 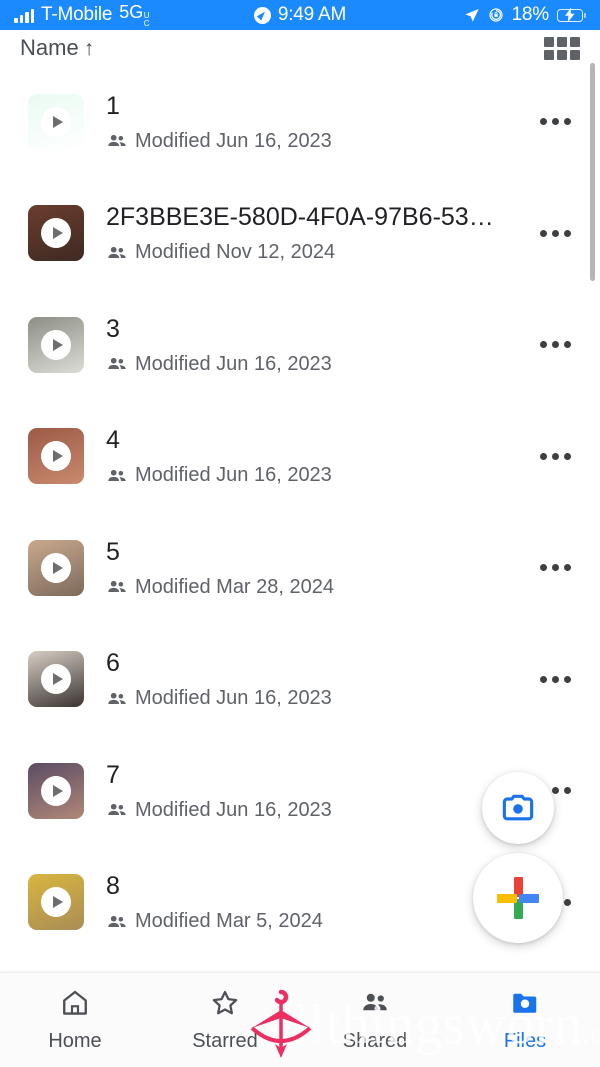 I want to click on file-row: 5 Modified Mar 28, 2024, so click(x=300, y=568).